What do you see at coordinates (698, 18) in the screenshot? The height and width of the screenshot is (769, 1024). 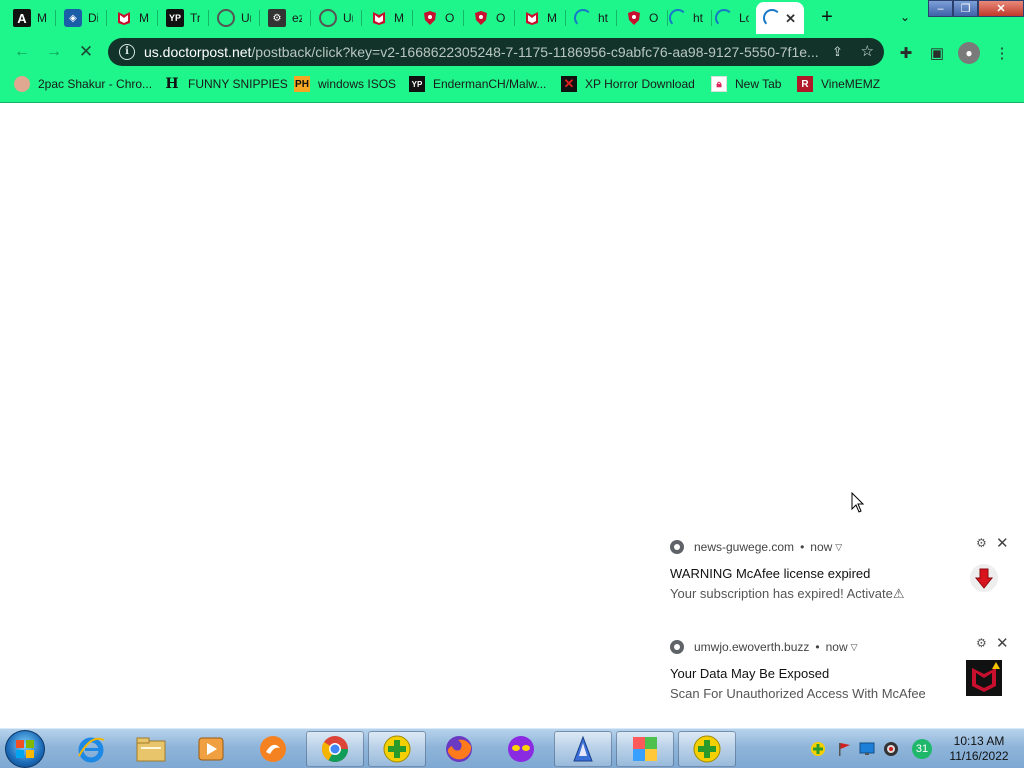 I see `tab-title: ht` at bounding box center [698, 18].